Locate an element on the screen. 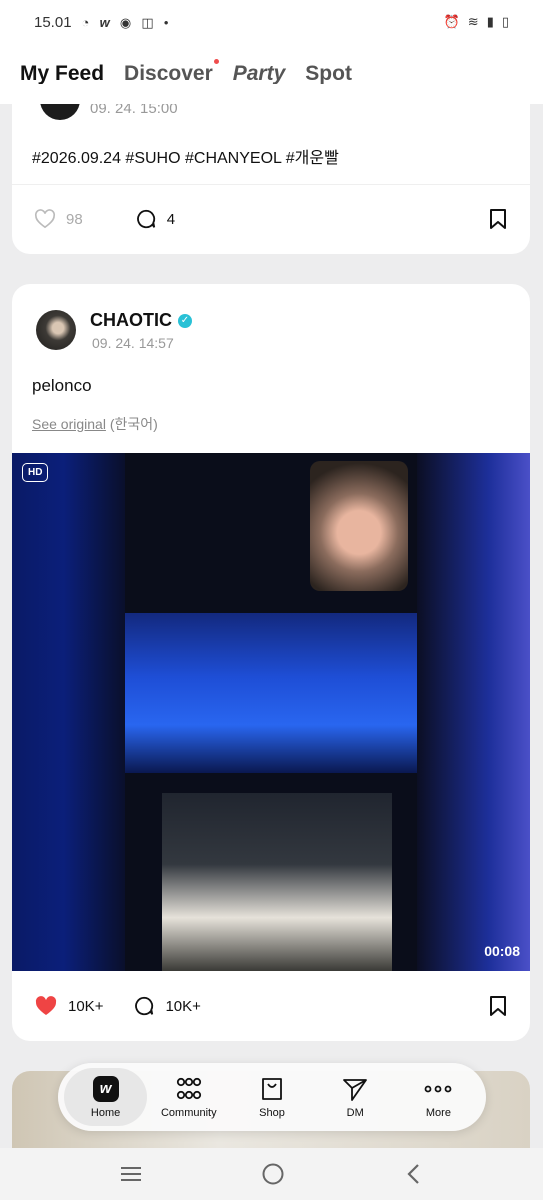 This screenshot has height=1200, width=543. nav-community: Community is located at coordinates (188, 1097).